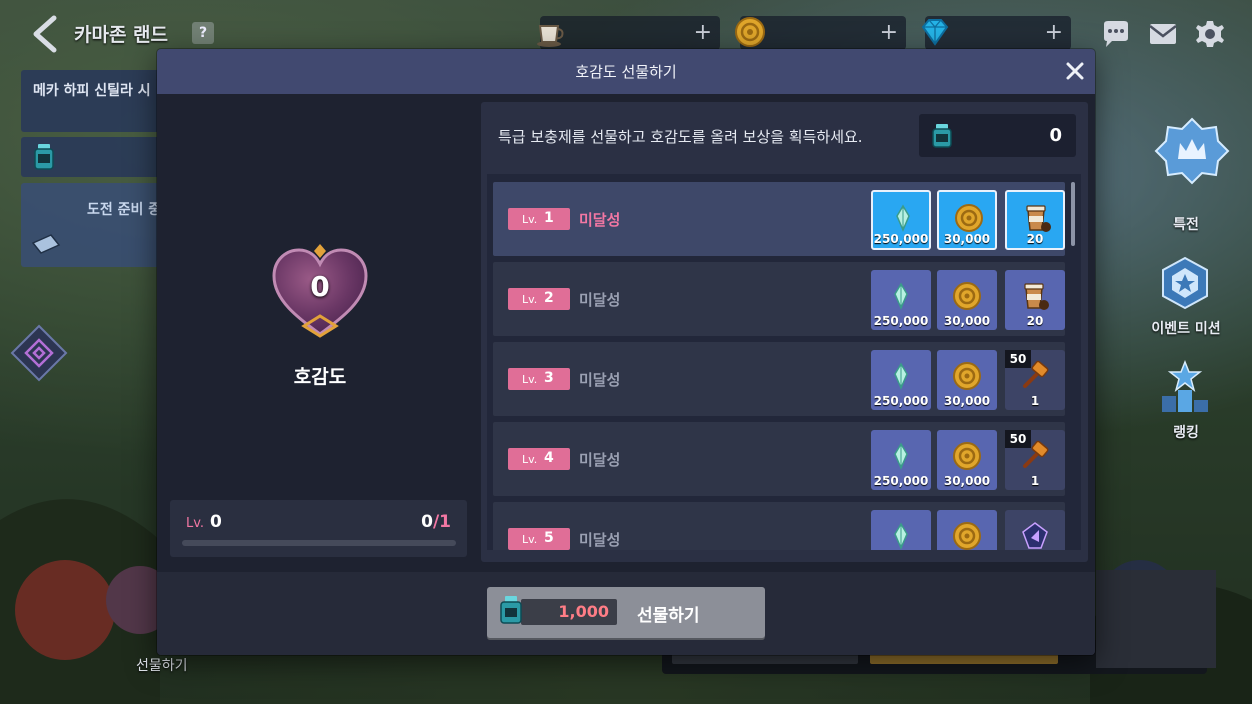 The width and height of the screenshot is (1252, 704). Describe the element at coordinates (1054, 32) in the screenshot. I see `add-gem-button: +` at that location.